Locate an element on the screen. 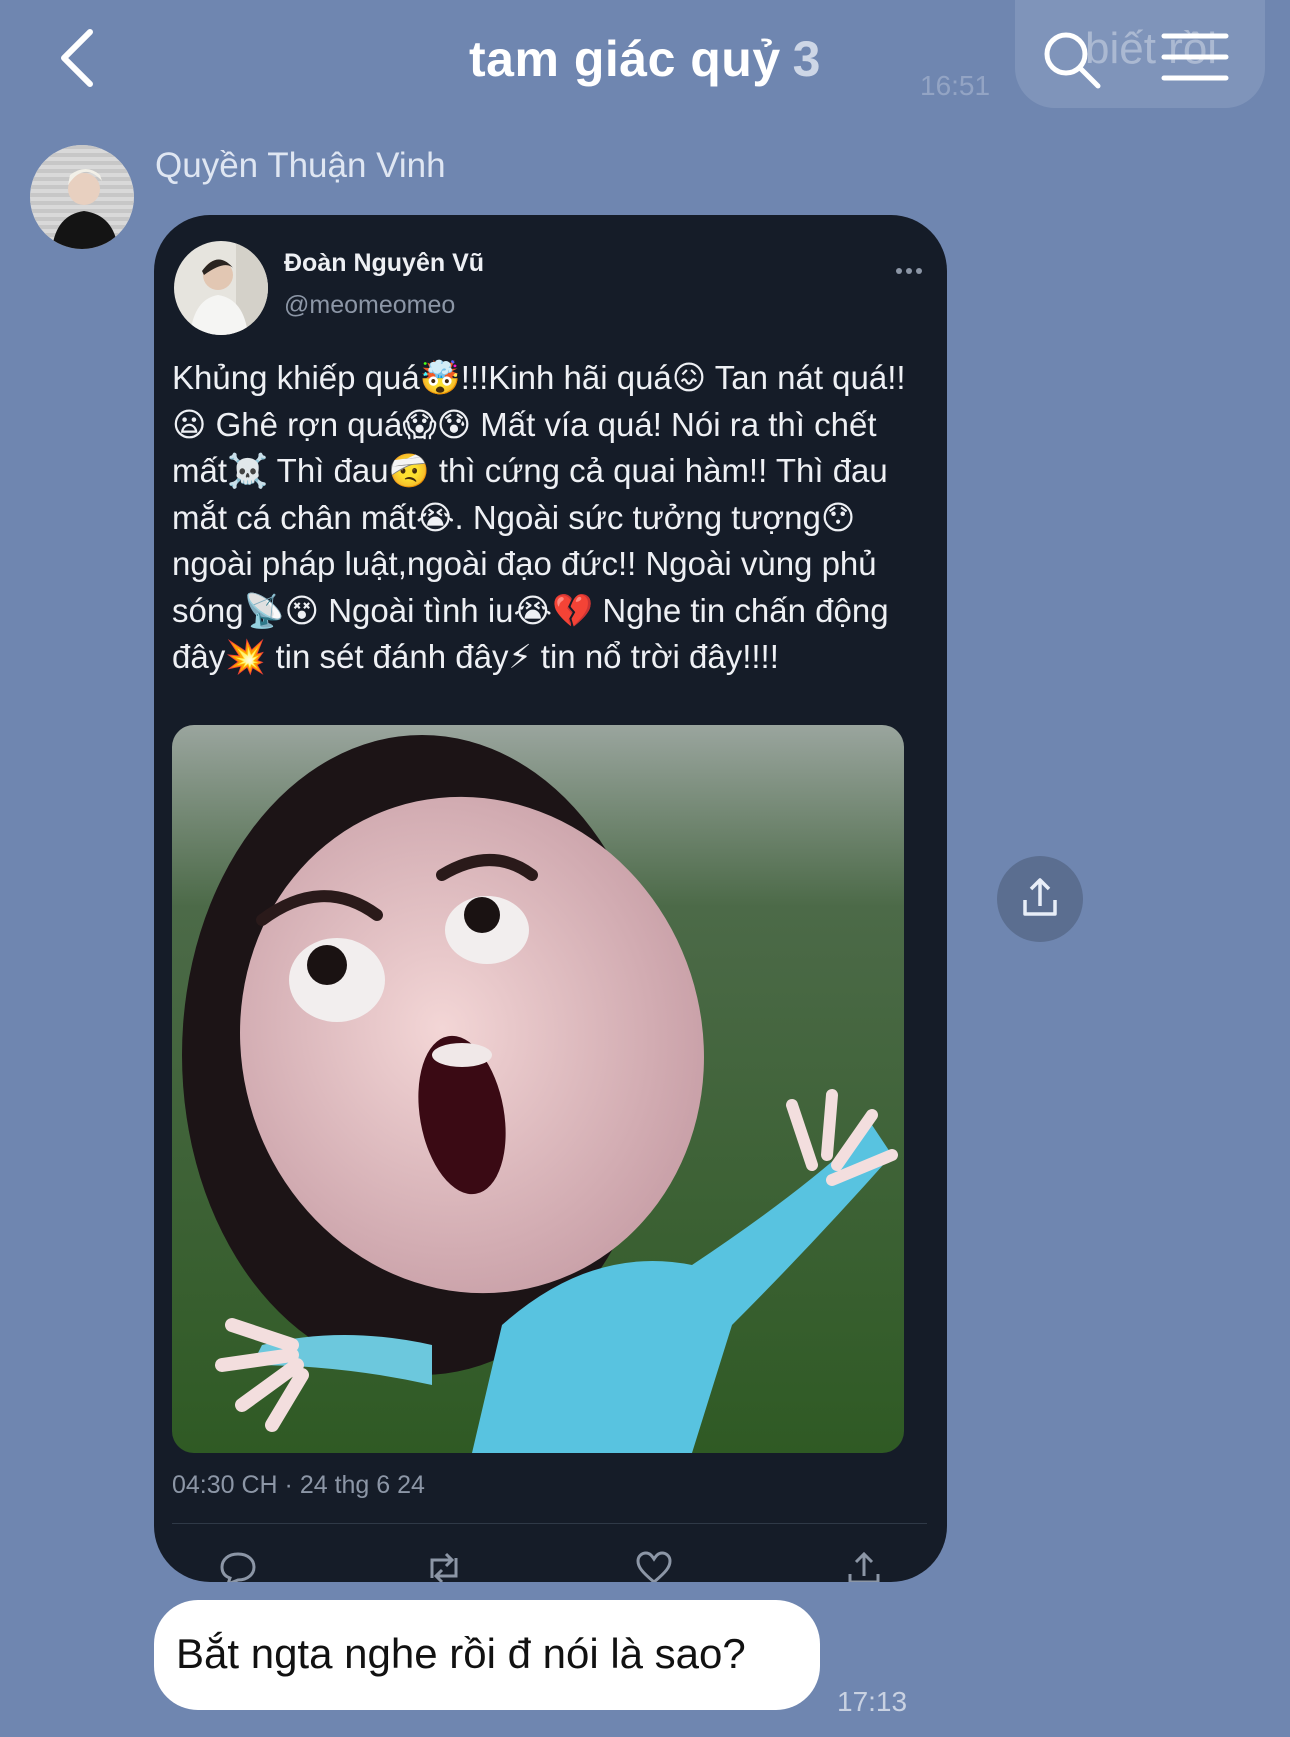 The height and width of the screenshot is (1737, 1290). message-bubble: Bắt ngta nghe rồi đ nói là sao? is located at coordinates (487, 1655).